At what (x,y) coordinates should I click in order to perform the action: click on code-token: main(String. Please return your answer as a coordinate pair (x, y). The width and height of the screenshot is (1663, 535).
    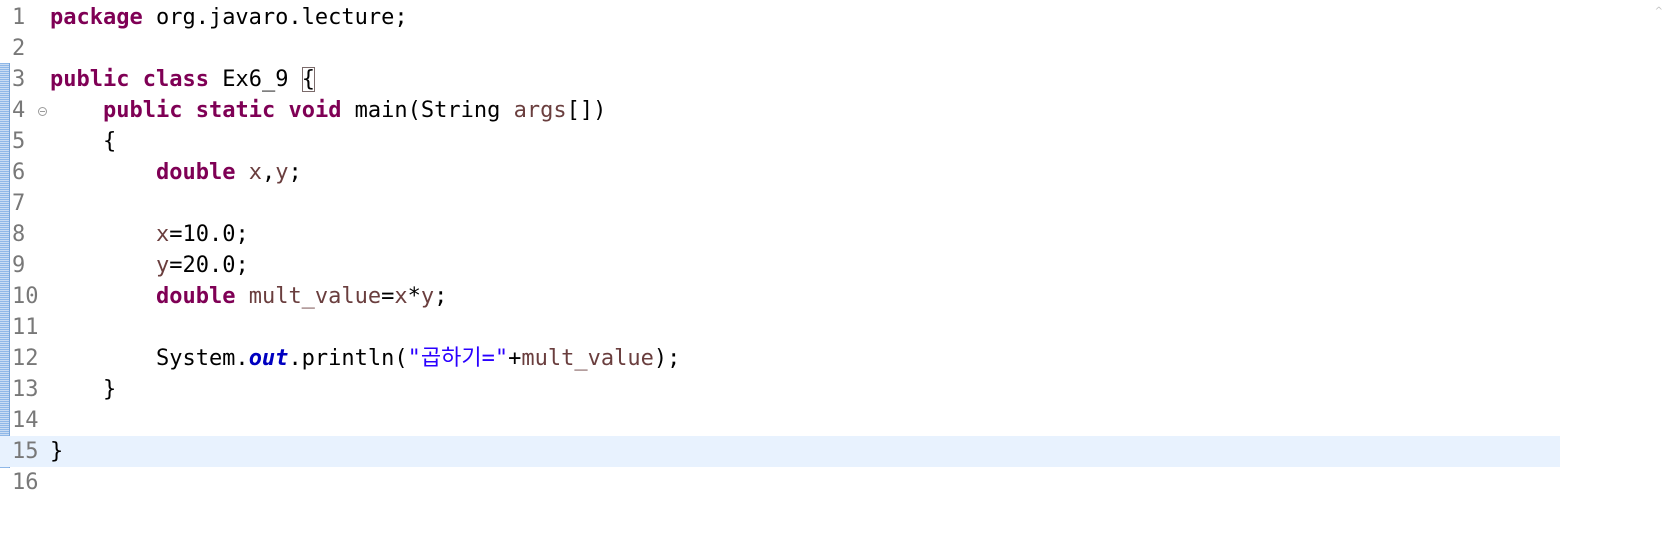
    Looking at the image, I should click on (427, 110).